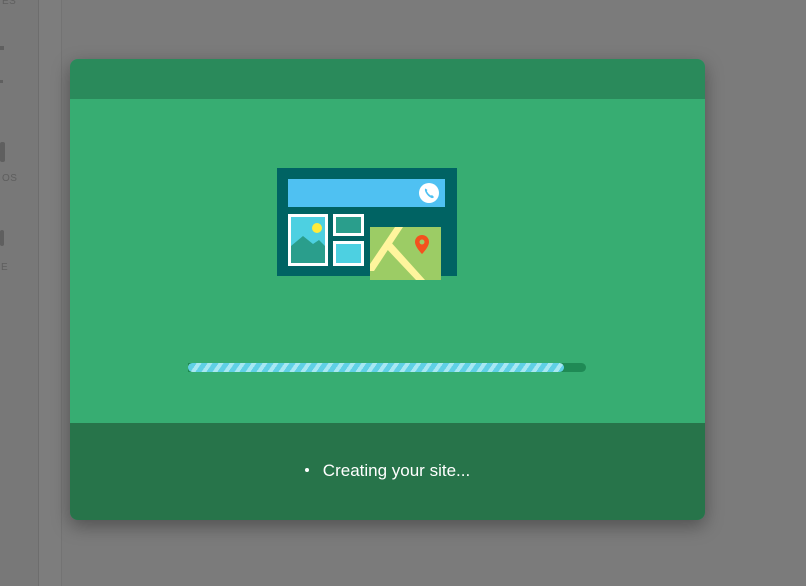  I want to click on map-tile, so click(405, 253).